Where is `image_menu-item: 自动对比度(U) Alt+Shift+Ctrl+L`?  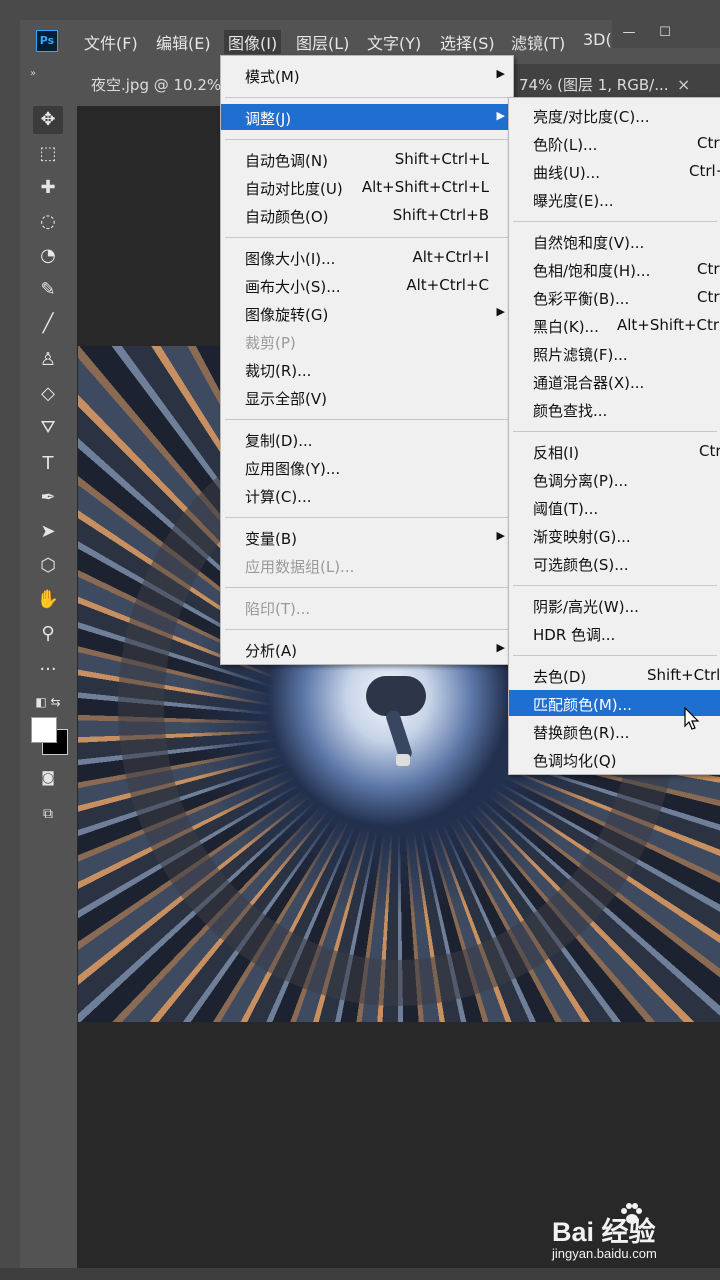
image_menu-item: 自动对比度(U) Alt+Shift+Ctrl+L is located at coordinates (367, 187).